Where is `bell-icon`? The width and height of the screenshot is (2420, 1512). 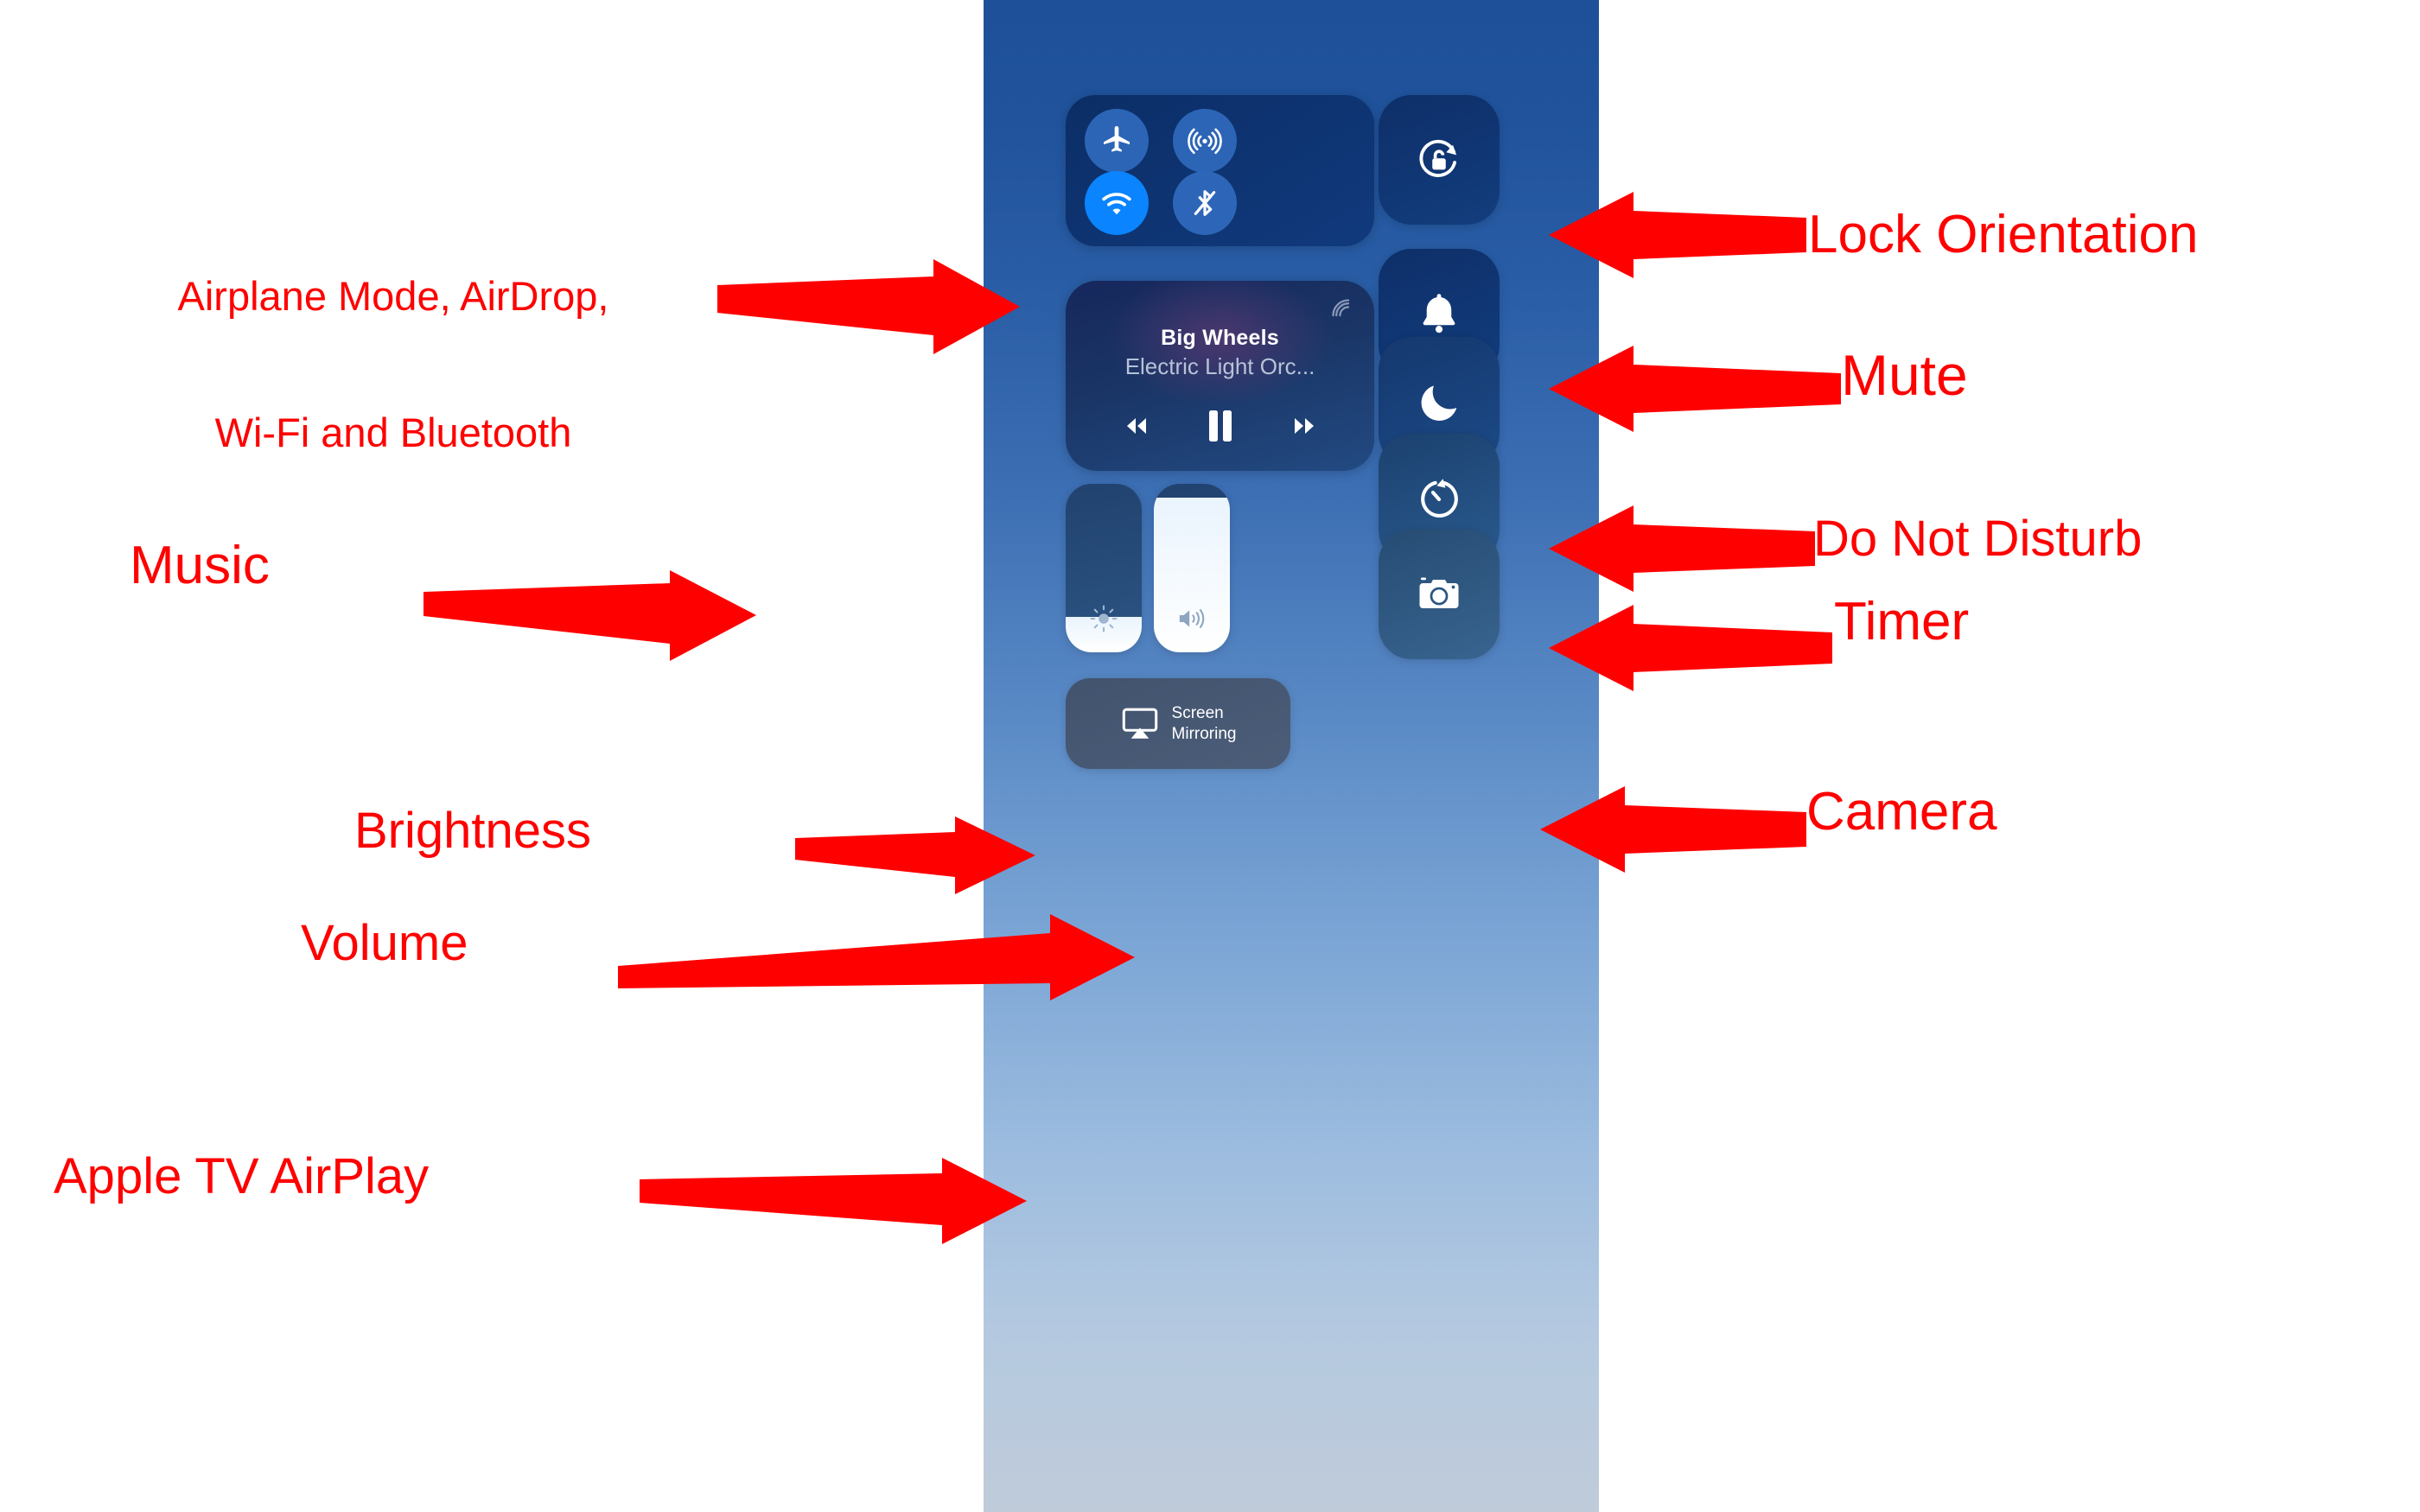
bell-icon is located at coordinates (1439, 314).